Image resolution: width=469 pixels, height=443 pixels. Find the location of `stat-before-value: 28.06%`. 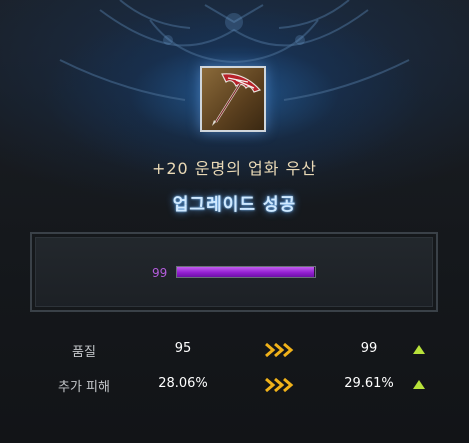

stat-before-value: 28.06% is located at coordinates (183, 383).